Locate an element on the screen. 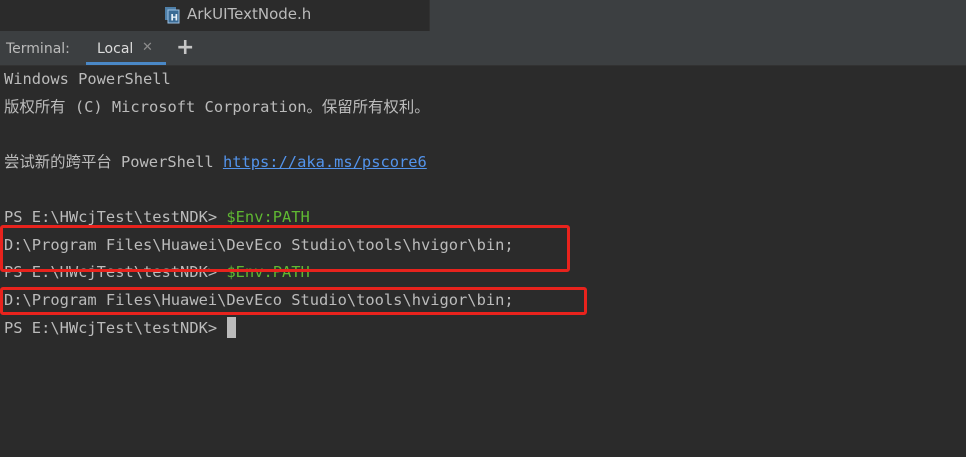  text-cursor is located at coordinates (232, 327).